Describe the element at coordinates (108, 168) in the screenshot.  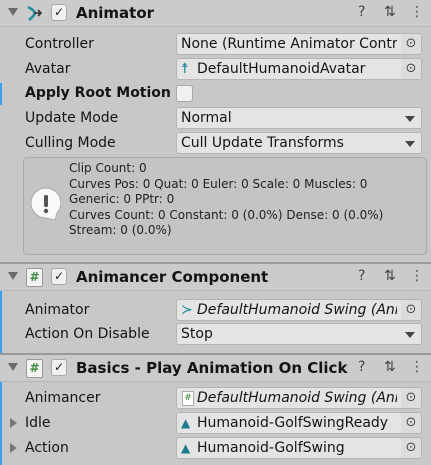
I see `info-line: Clip Count: 0` at that location.